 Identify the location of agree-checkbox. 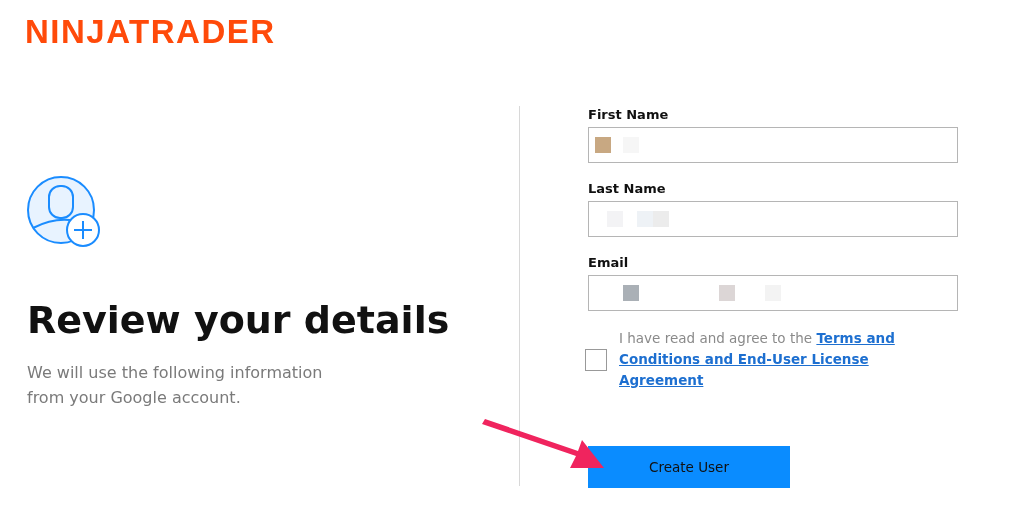
(596, 359).